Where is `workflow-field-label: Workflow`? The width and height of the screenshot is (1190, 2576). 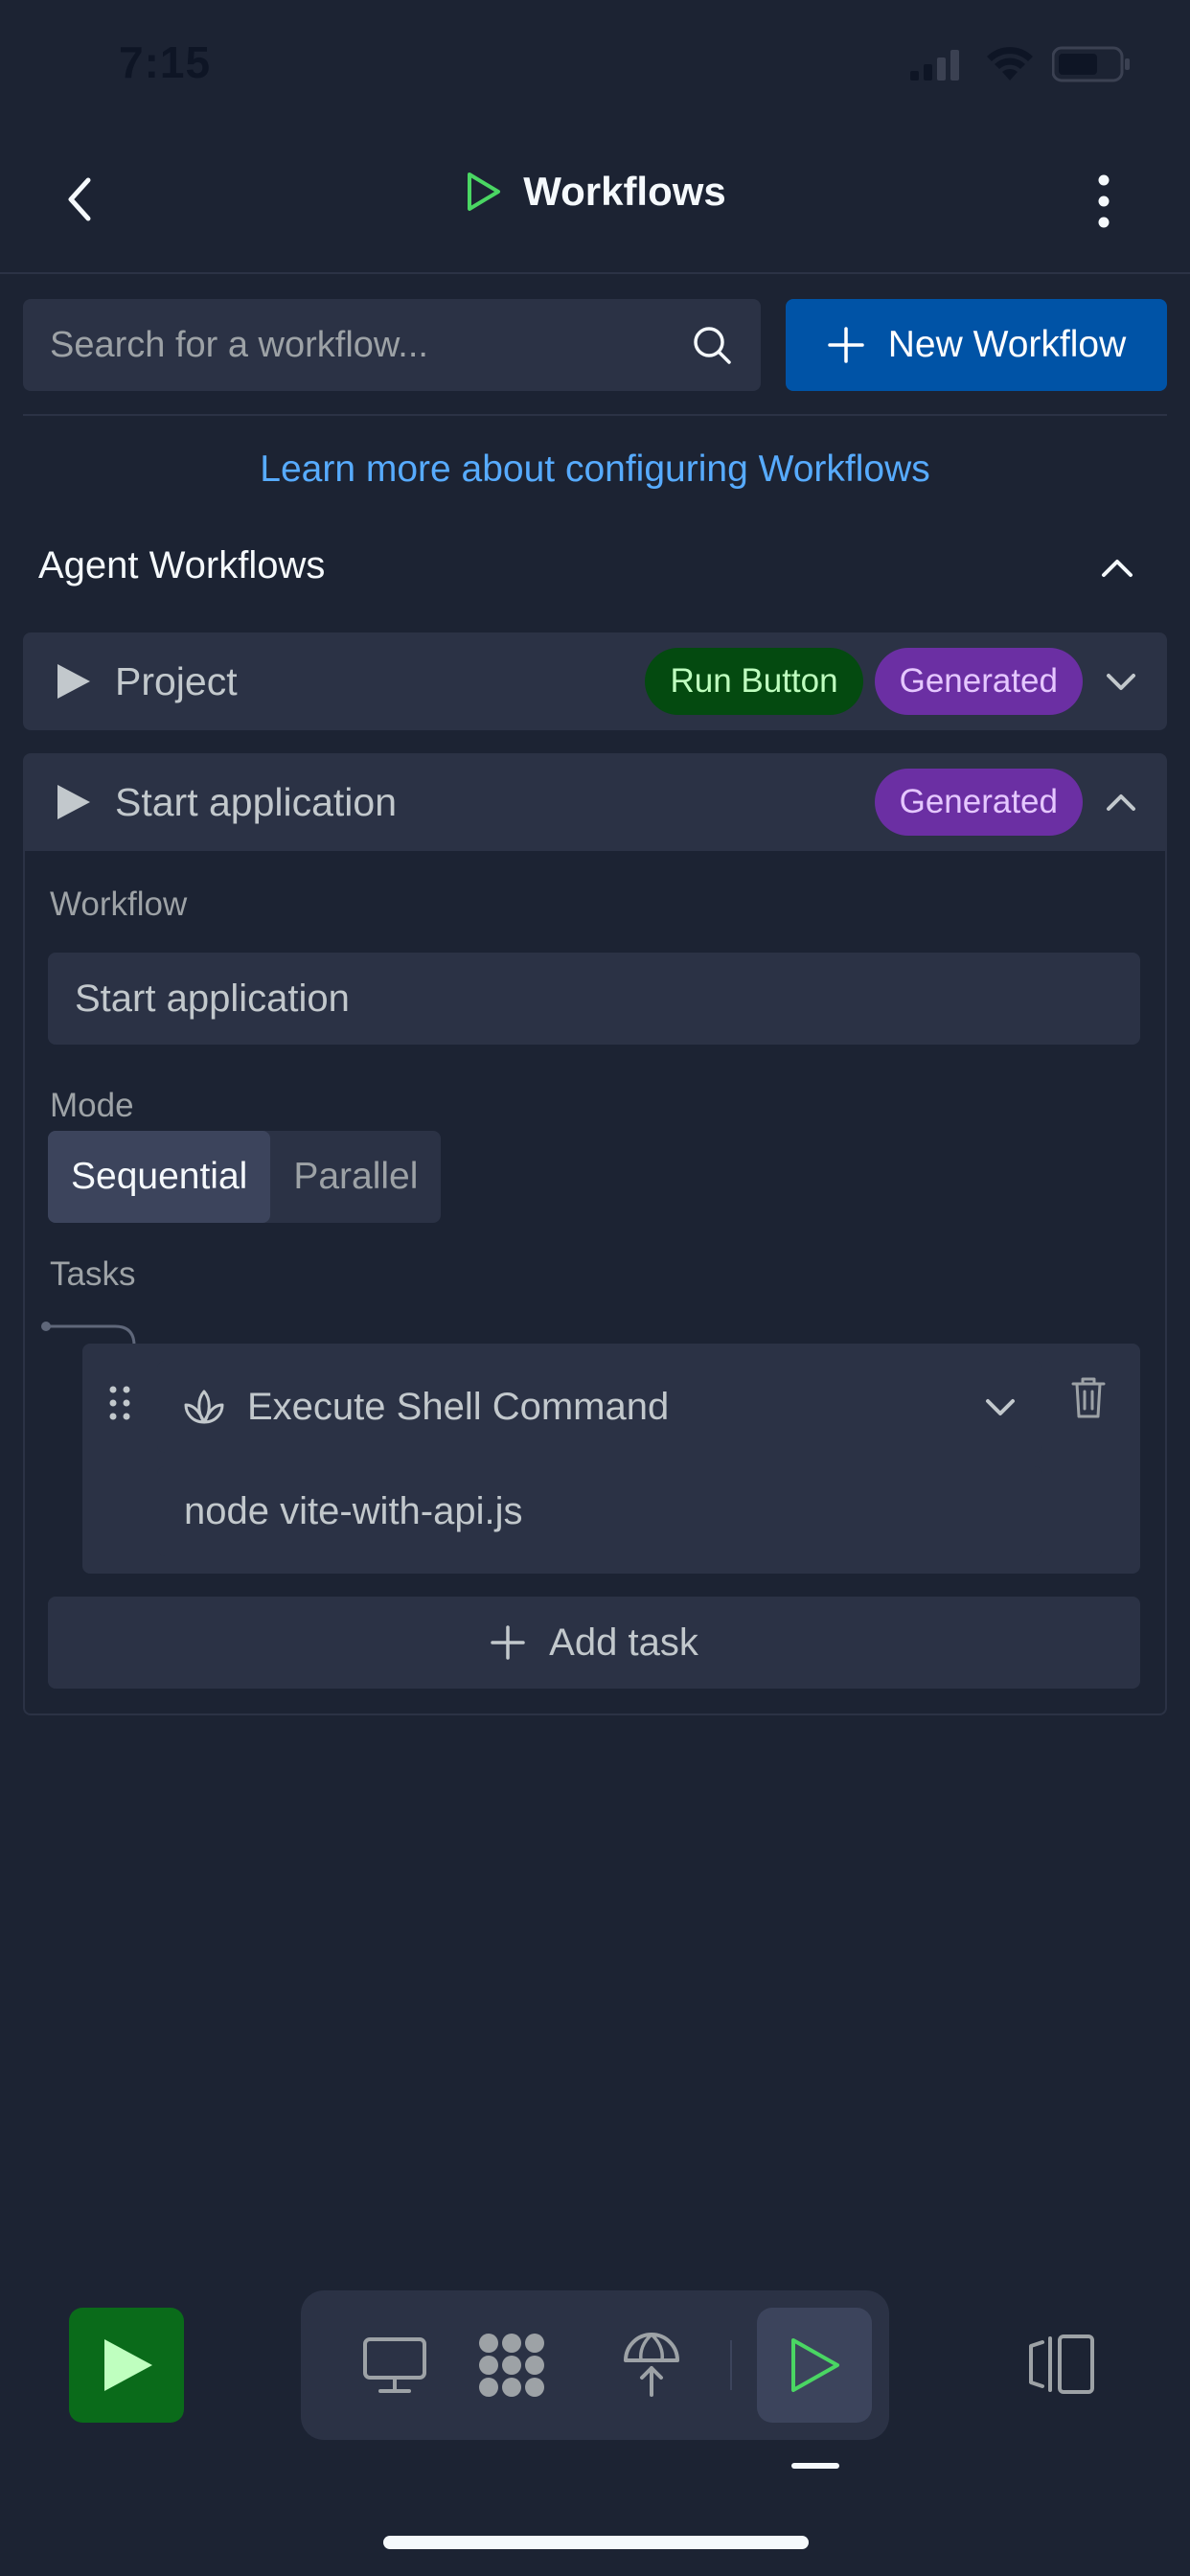 workflow-field-label: Workflow is located at coordinates (119, 904).